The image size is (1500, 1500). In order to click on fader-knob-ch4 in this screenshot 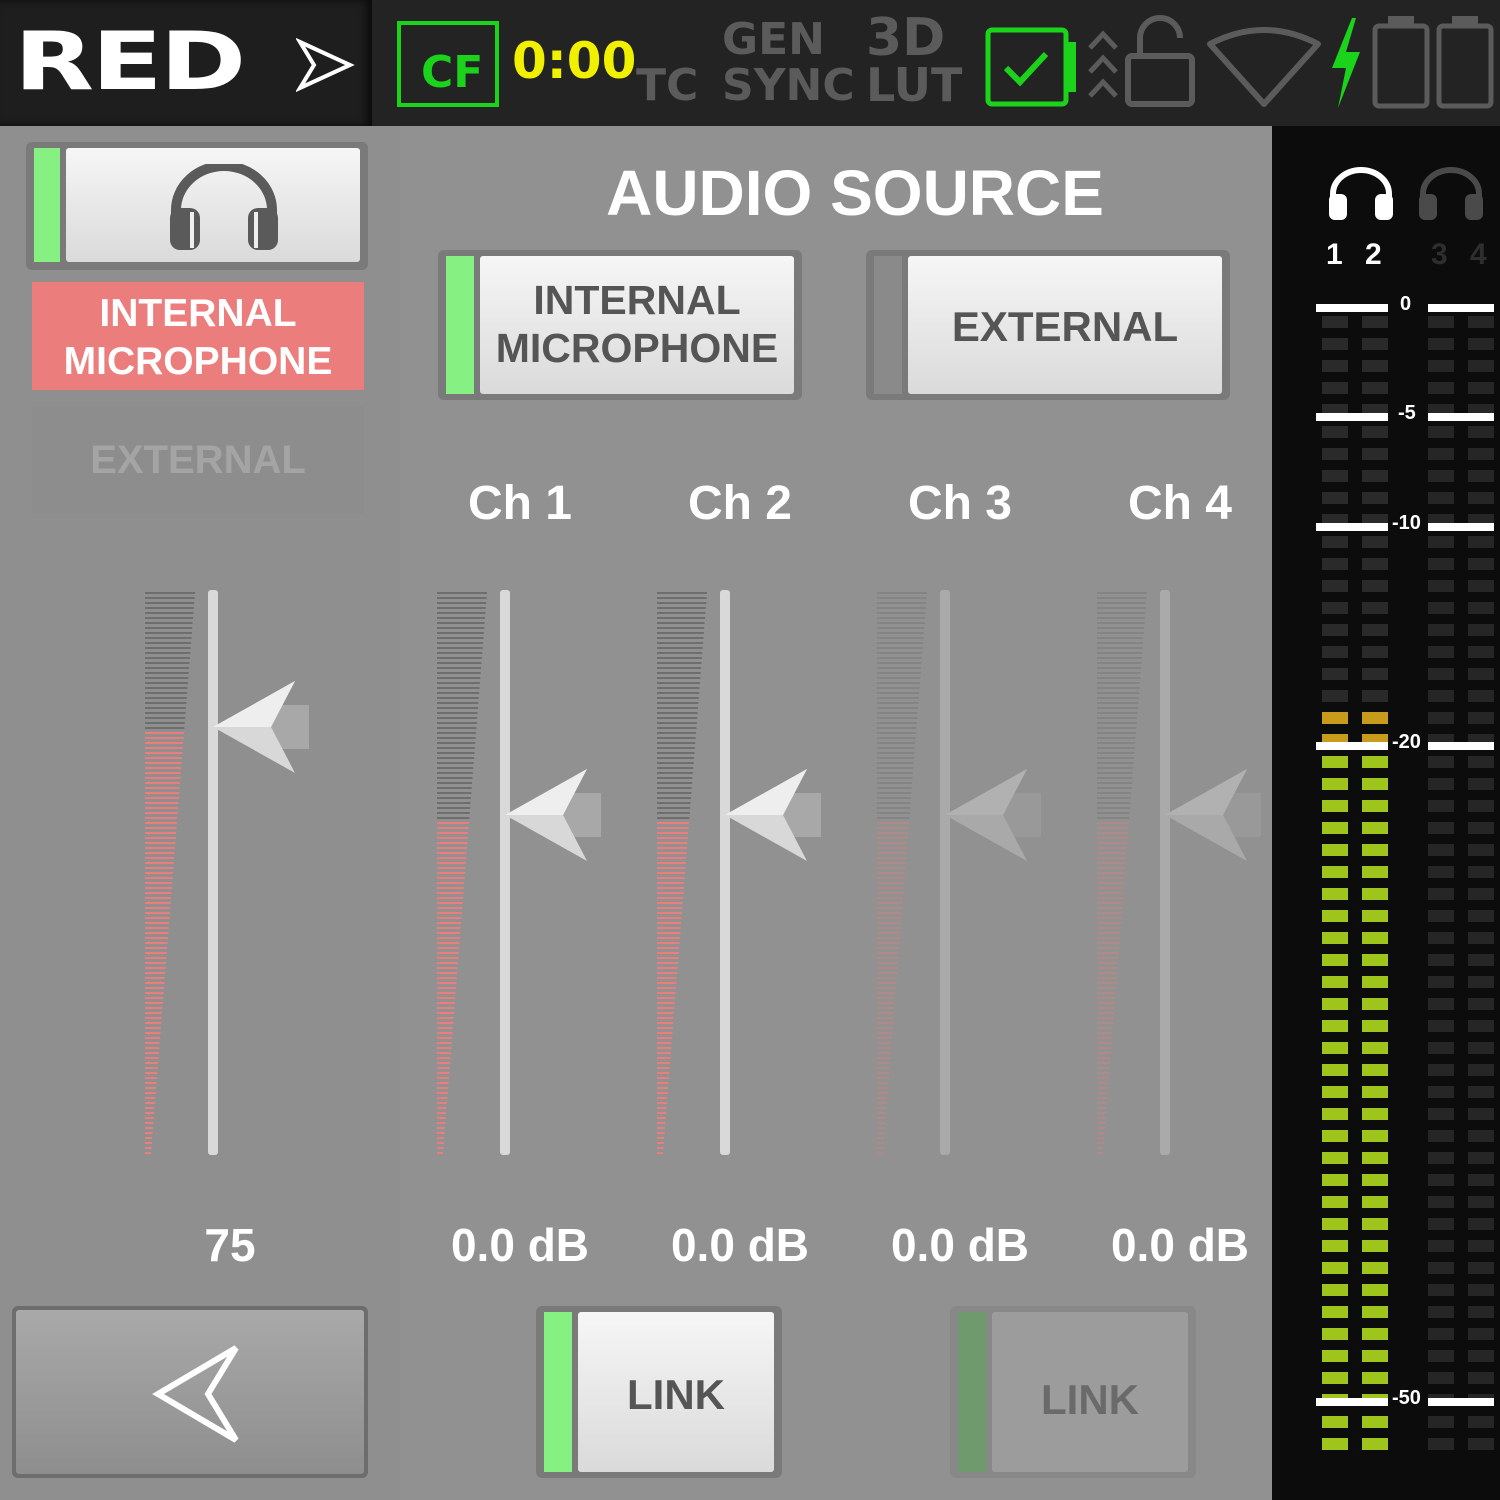, I will do `click(1213, 815)`.